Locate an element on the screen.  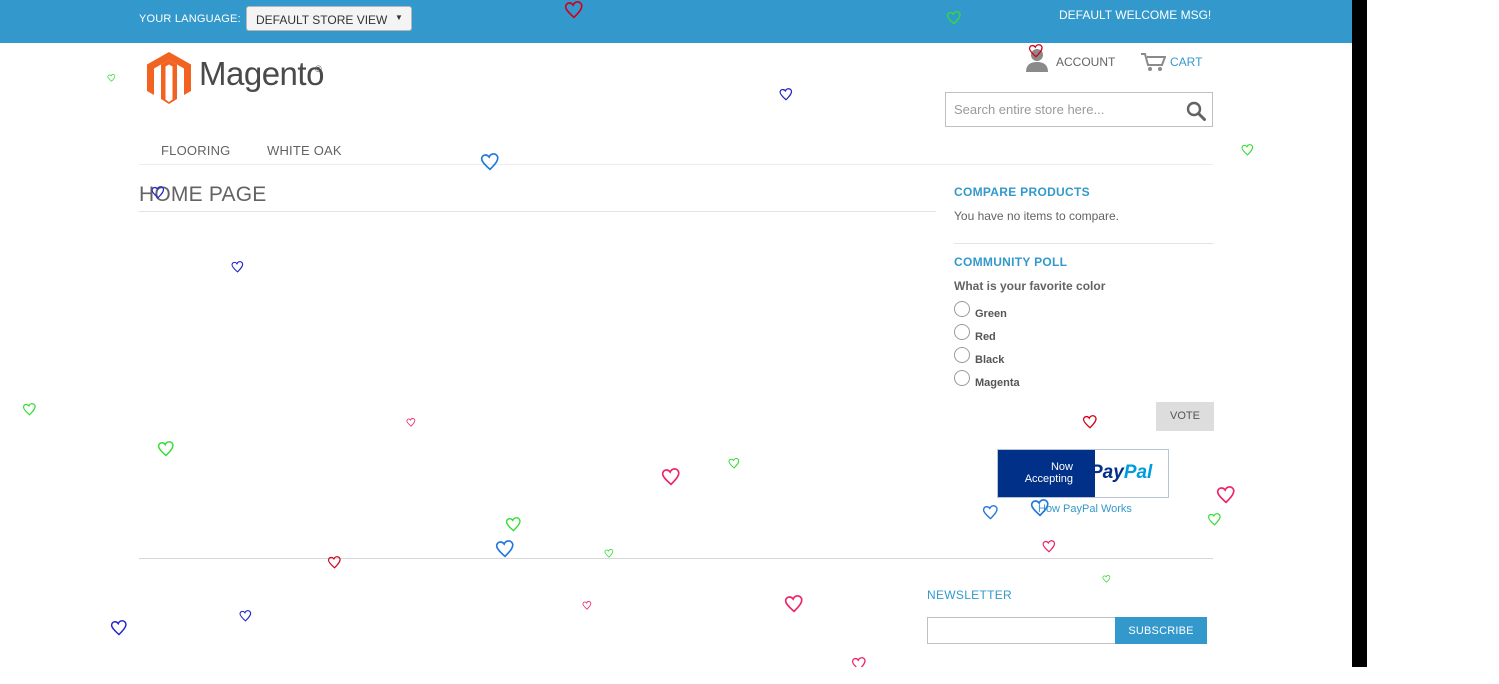
nav-item-white-oak: WHITE OAK is located at coordinates (304, 150).